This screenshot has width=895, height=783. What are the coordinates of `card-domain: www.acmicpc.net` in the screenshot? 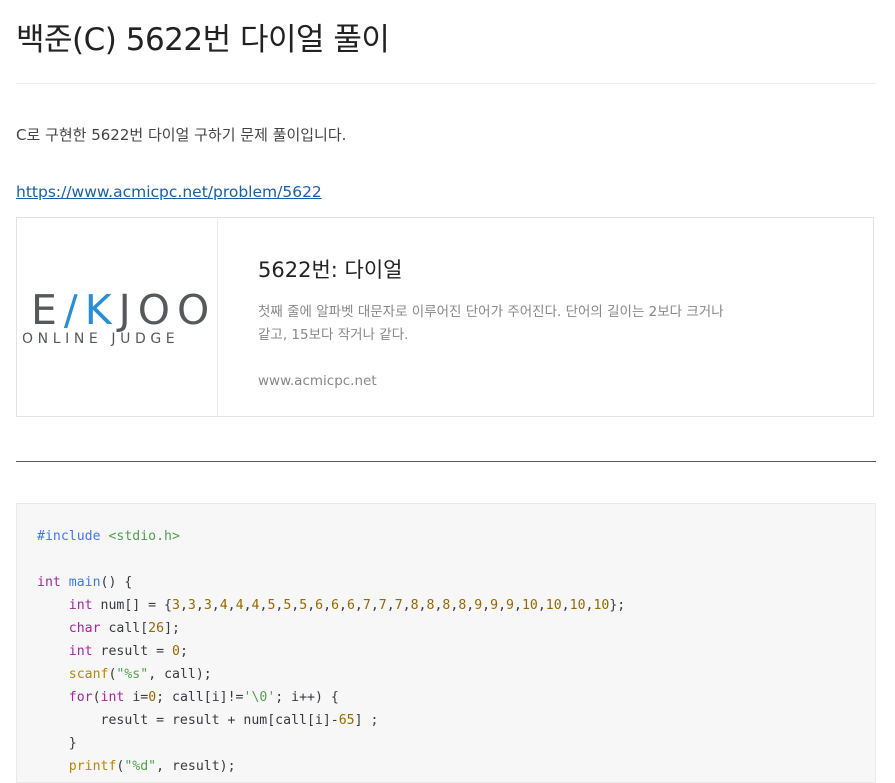 It's located at (317, 381).